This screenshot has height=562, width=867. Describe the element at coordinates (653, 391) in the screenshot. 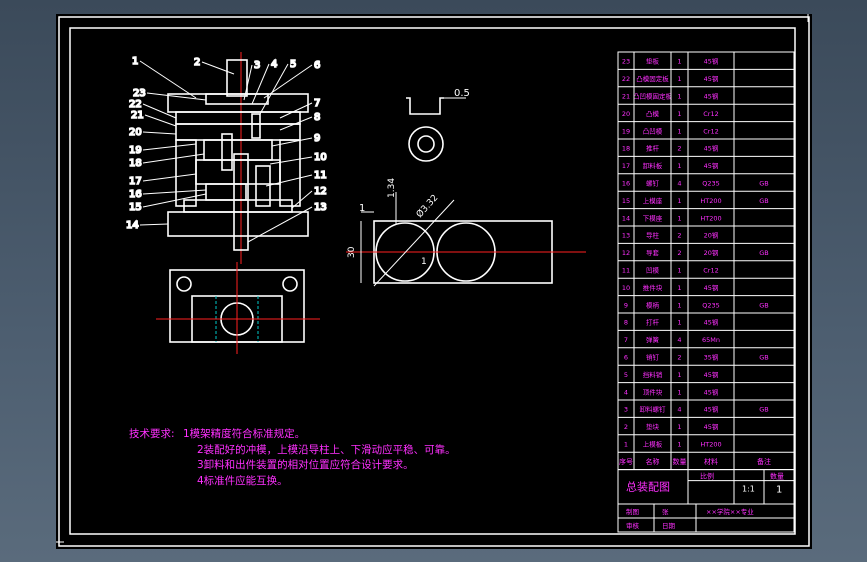

I see `bom-cell: 顶件块` at that location.